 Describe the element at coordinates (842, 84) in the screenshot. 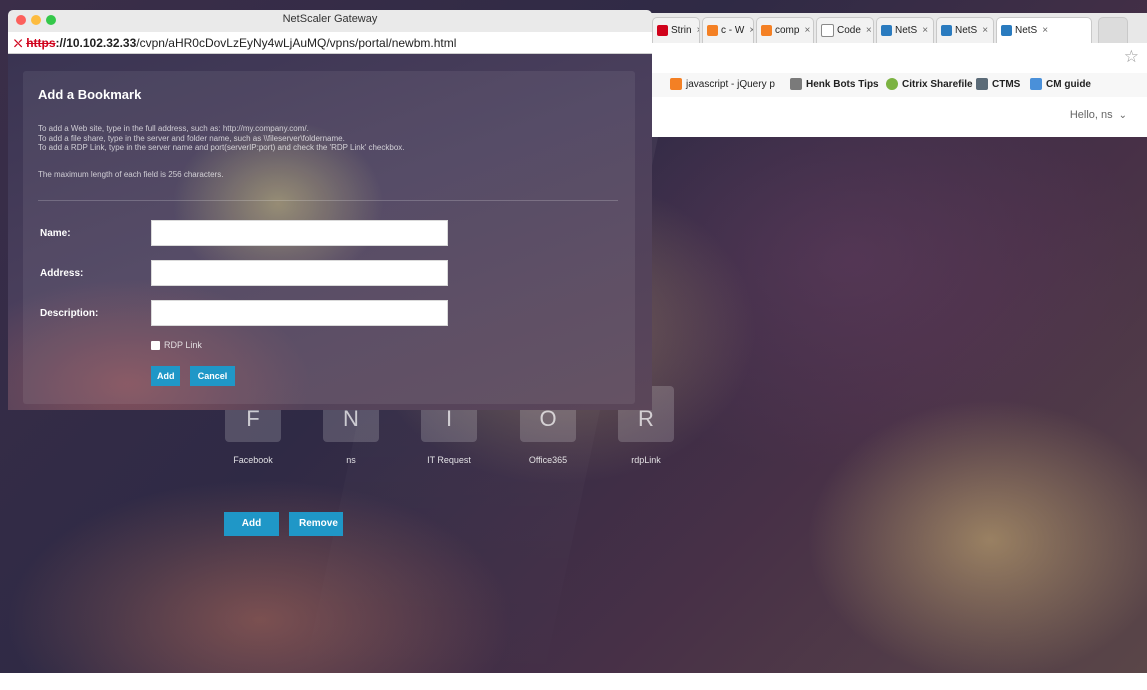

I see `bookmark-label: Henk Bots Tips` at that location.